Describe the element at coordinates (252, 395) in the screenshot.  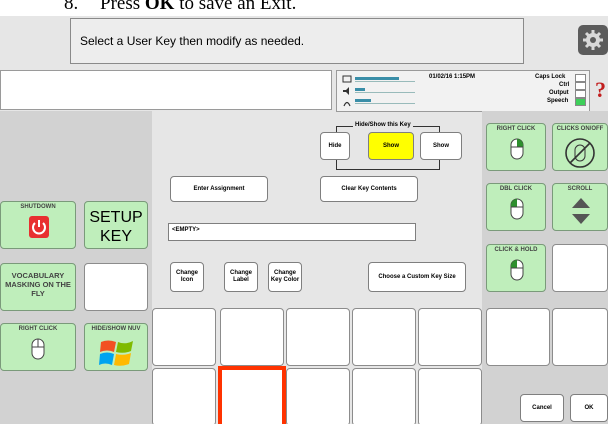
I see `selected-user-key` at that location.